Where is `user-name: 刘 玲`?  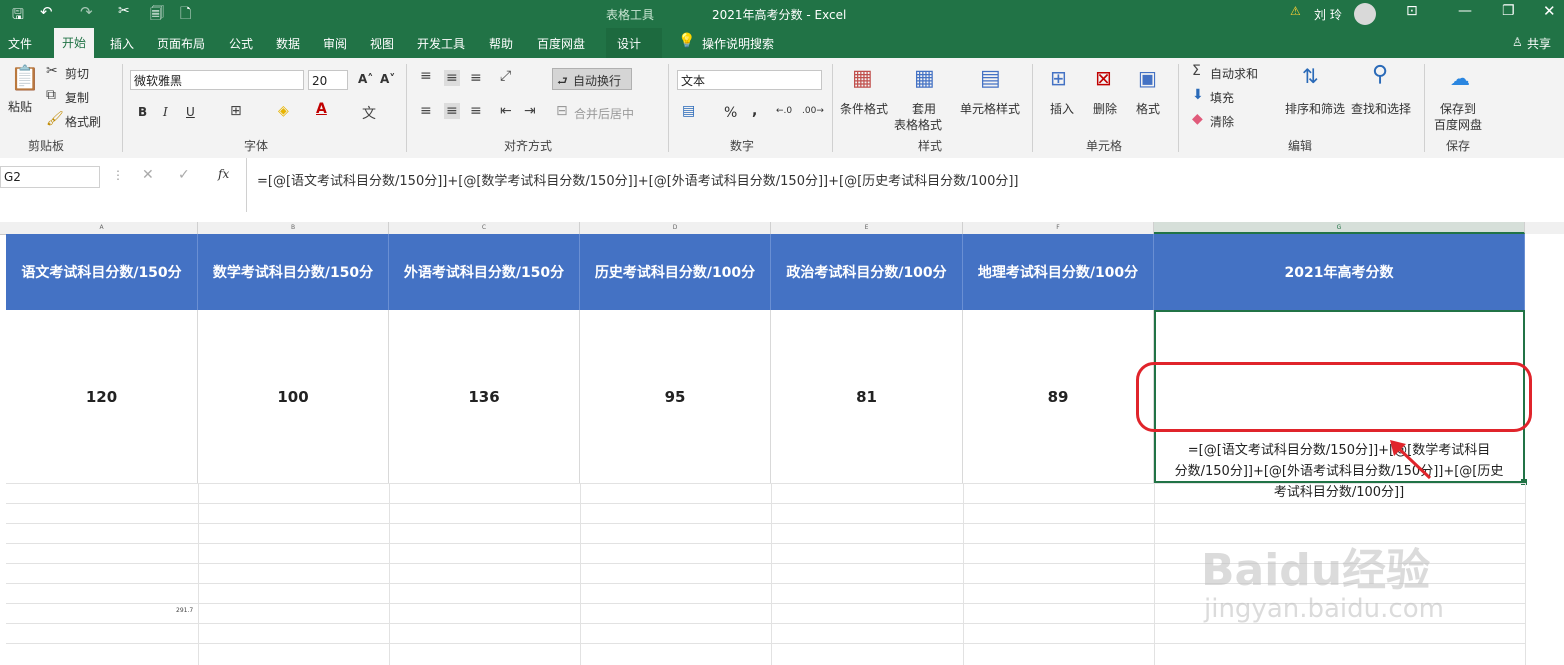
user-name: 刘 玲 is located at coordinates (1328, 14).